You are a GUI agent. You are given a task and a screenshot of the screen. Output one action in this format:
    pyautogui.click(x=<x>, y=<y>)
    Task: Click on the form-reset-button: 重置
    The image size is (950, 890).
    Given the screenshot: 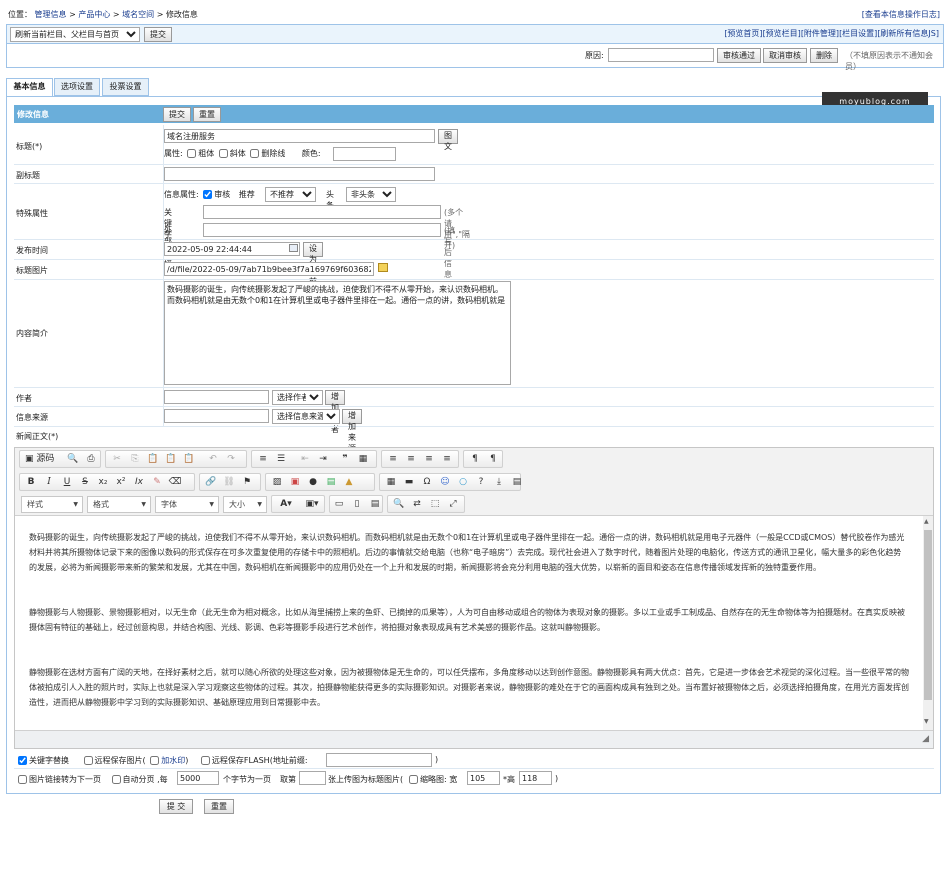 What is the action you would take?
    pyautogui.click(x=207, y=114)
    